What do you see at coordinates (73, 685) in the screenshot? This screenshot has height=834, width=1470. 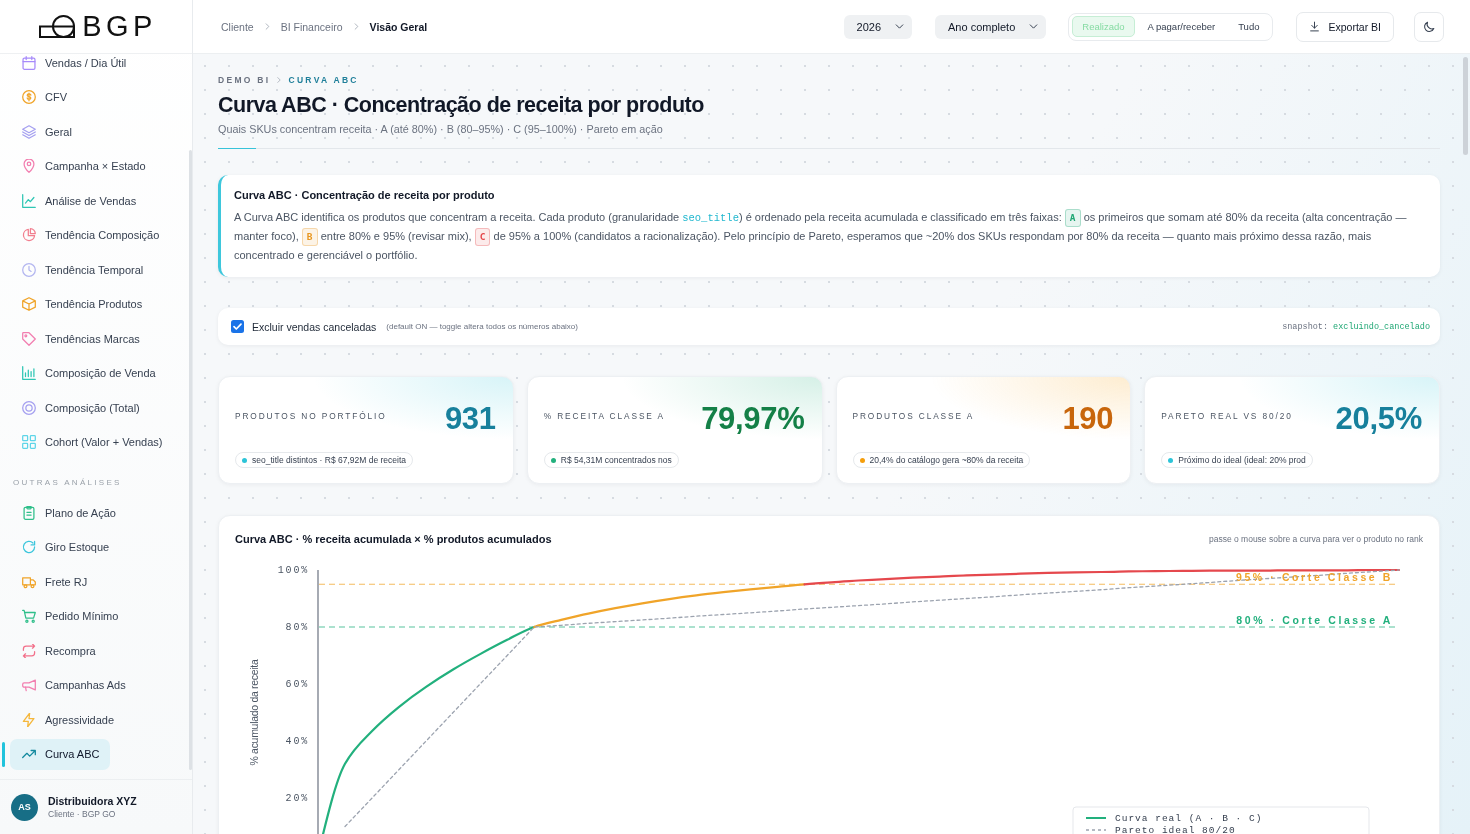 I see `sidebar-item: Campanhas Ads` at bounding box center [73, 685].